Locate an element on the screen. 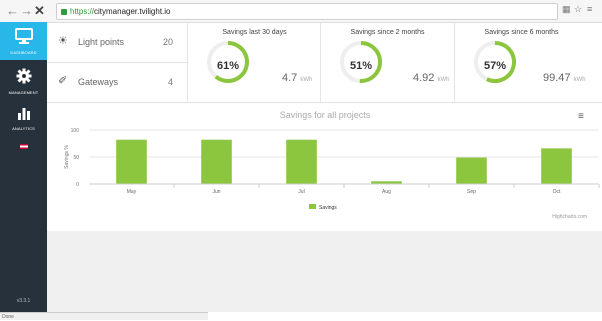  x-tick-label: Jul is located at coordinates (301, 192).